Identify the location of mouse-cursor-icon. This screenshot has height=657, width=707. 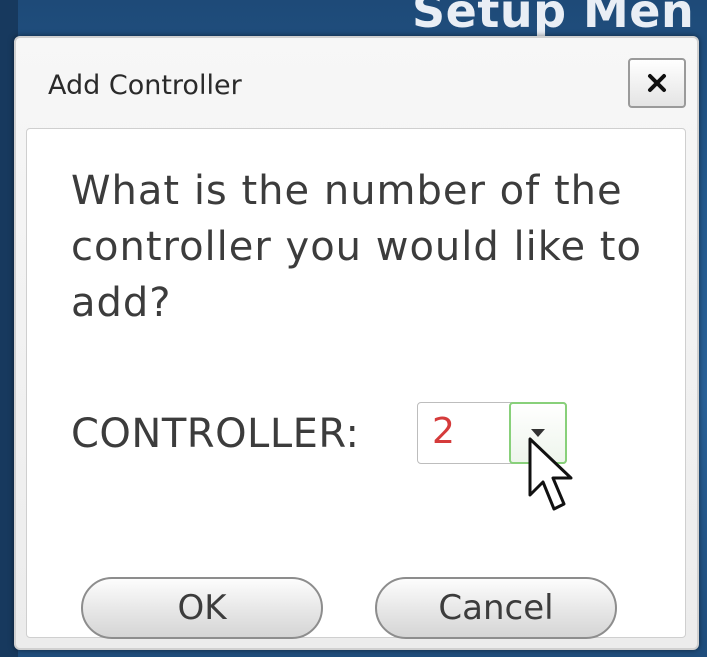
(550, 474).